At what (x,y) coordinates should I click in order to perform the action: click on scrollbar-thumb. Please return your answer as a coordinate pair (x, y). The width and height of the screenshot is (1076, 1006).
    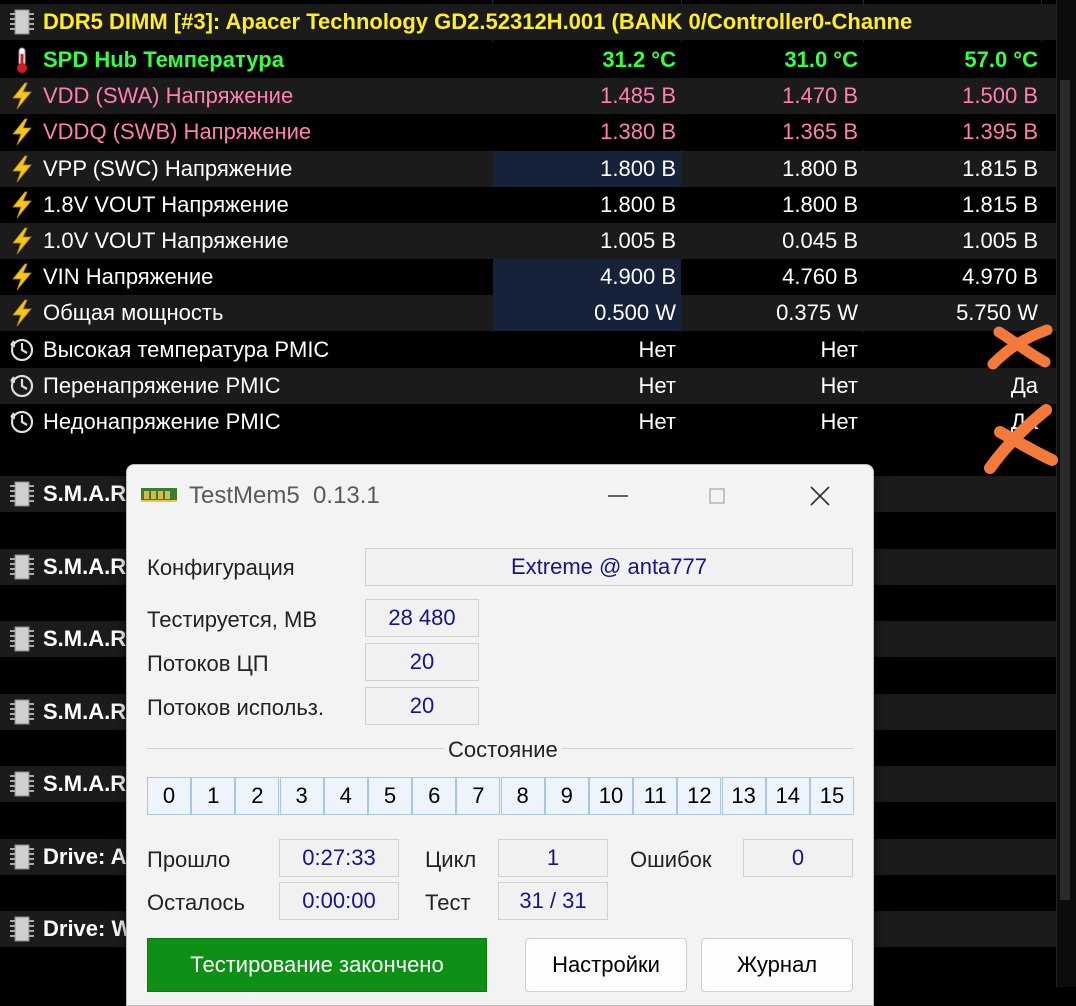
    Looking at the image, I should click on (1065, 490).